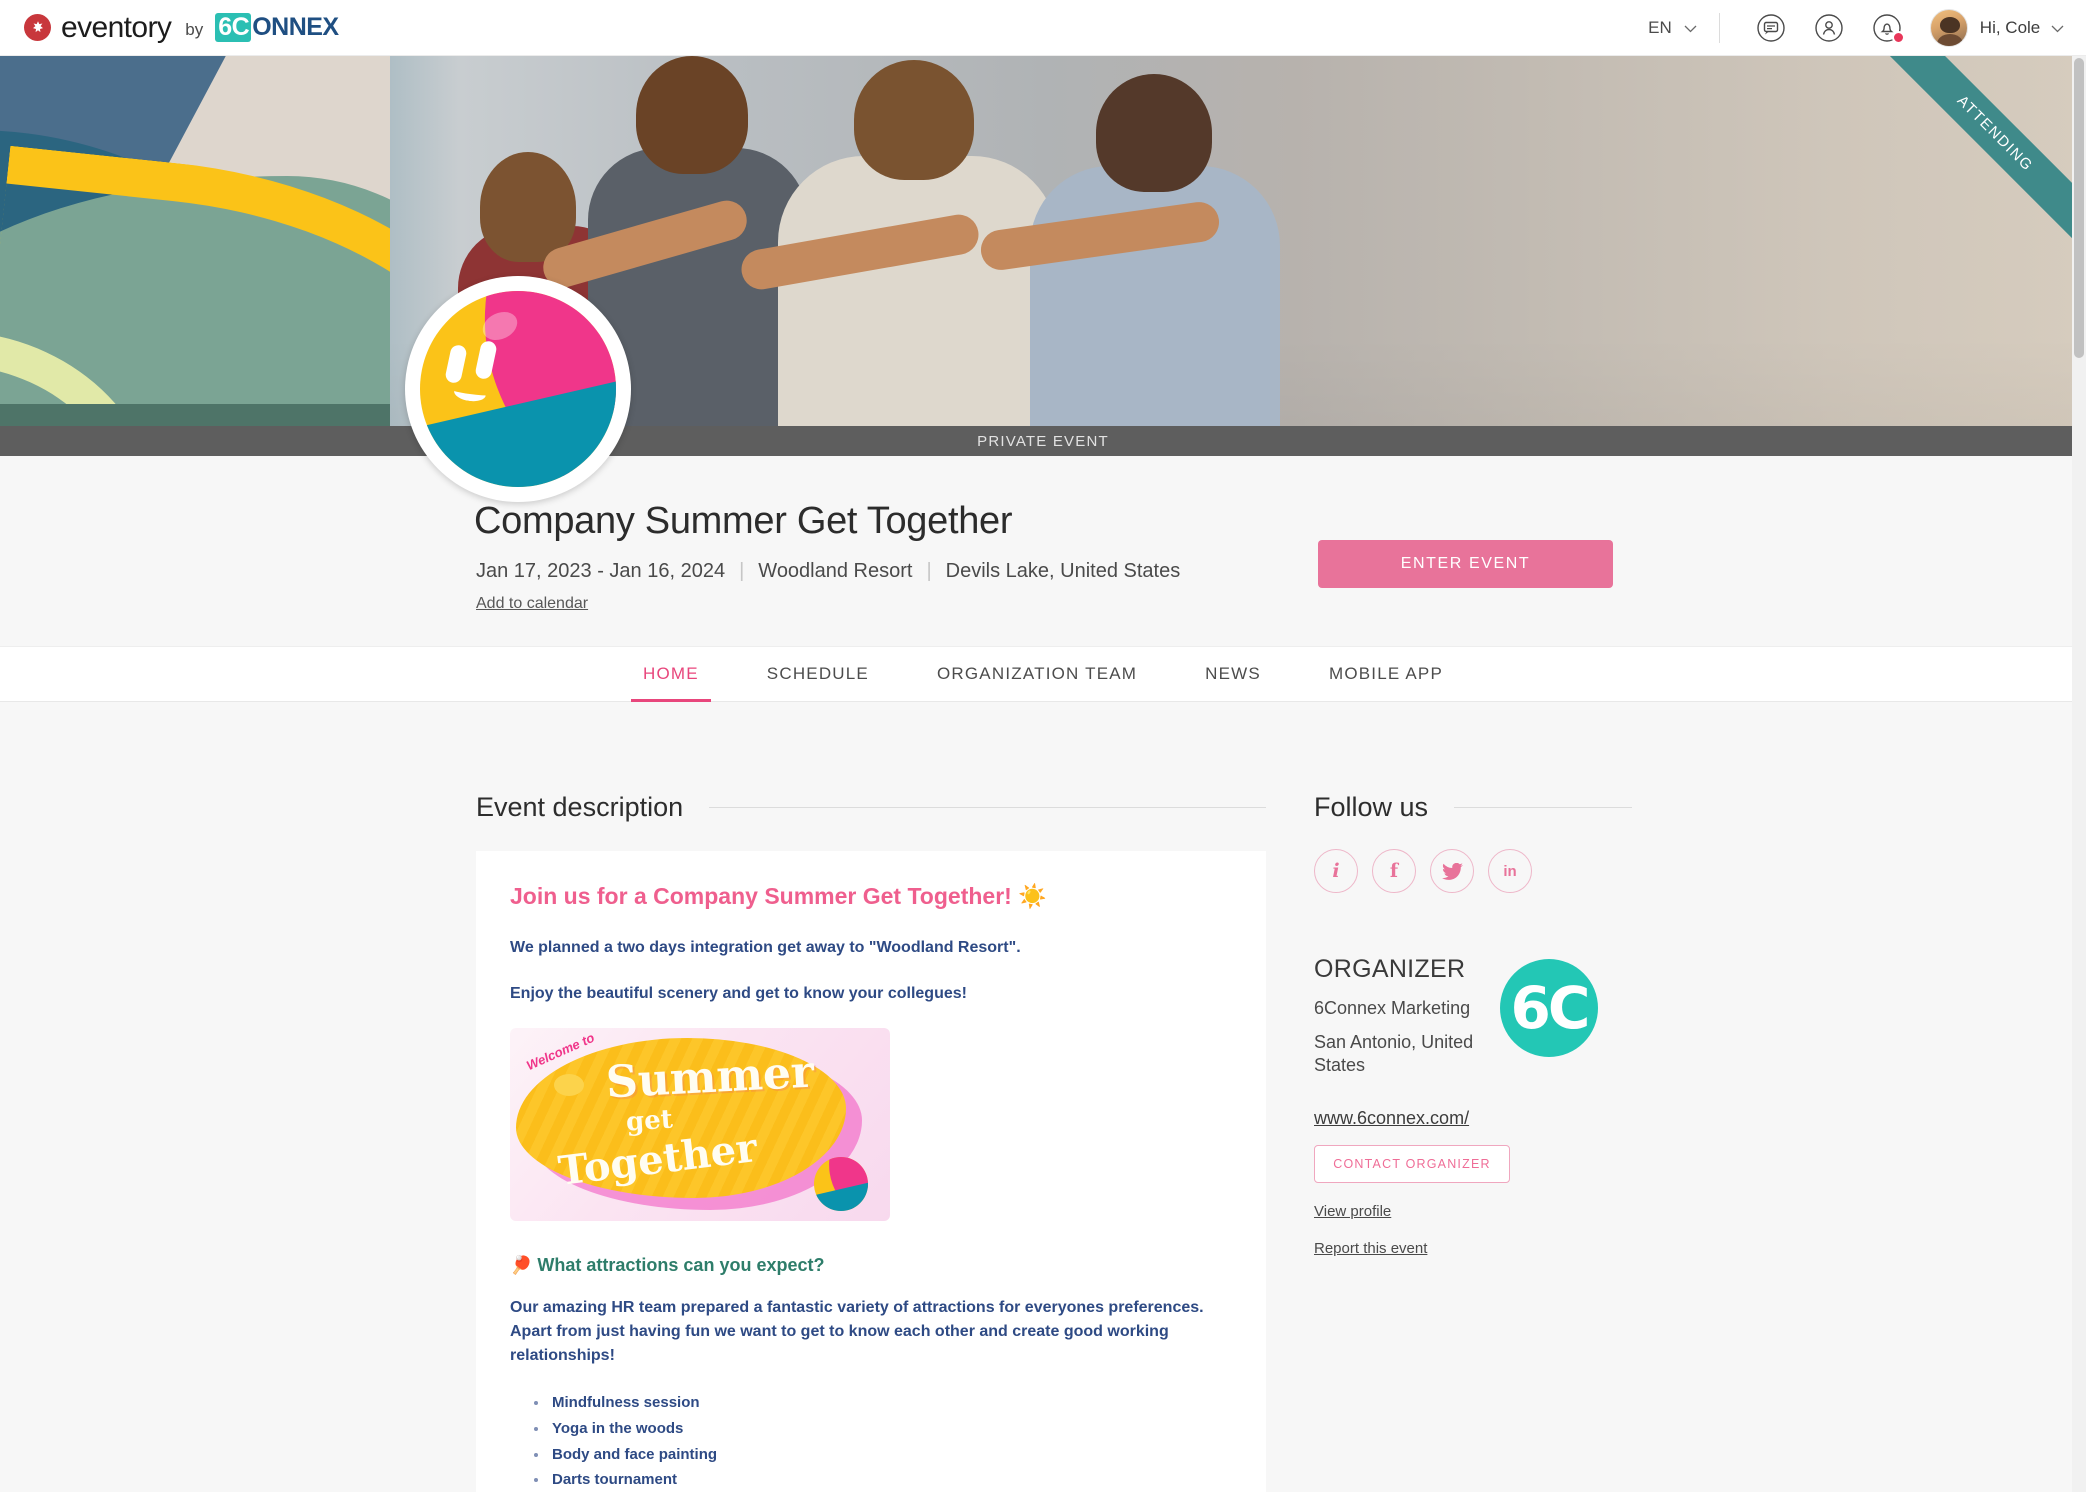  What do you see at coordinates (1975, 160) in the screenshot?
I see `attending-ribbon-label: ATTENDING` at bounding box center [1975, 160].